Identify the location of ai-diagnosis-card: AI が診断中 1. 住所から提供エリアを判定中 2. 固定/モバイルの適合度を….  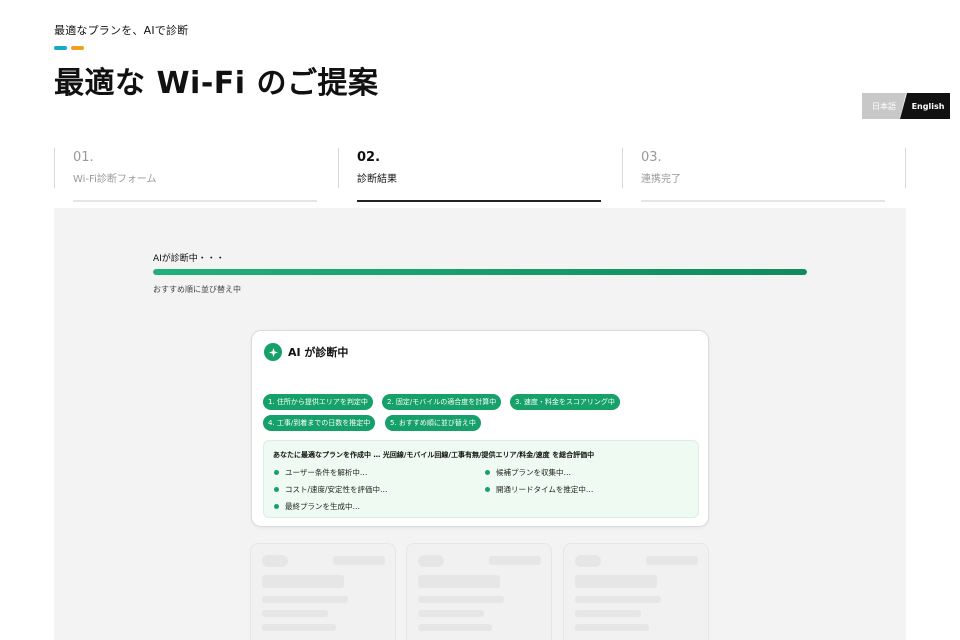
(480, 428).